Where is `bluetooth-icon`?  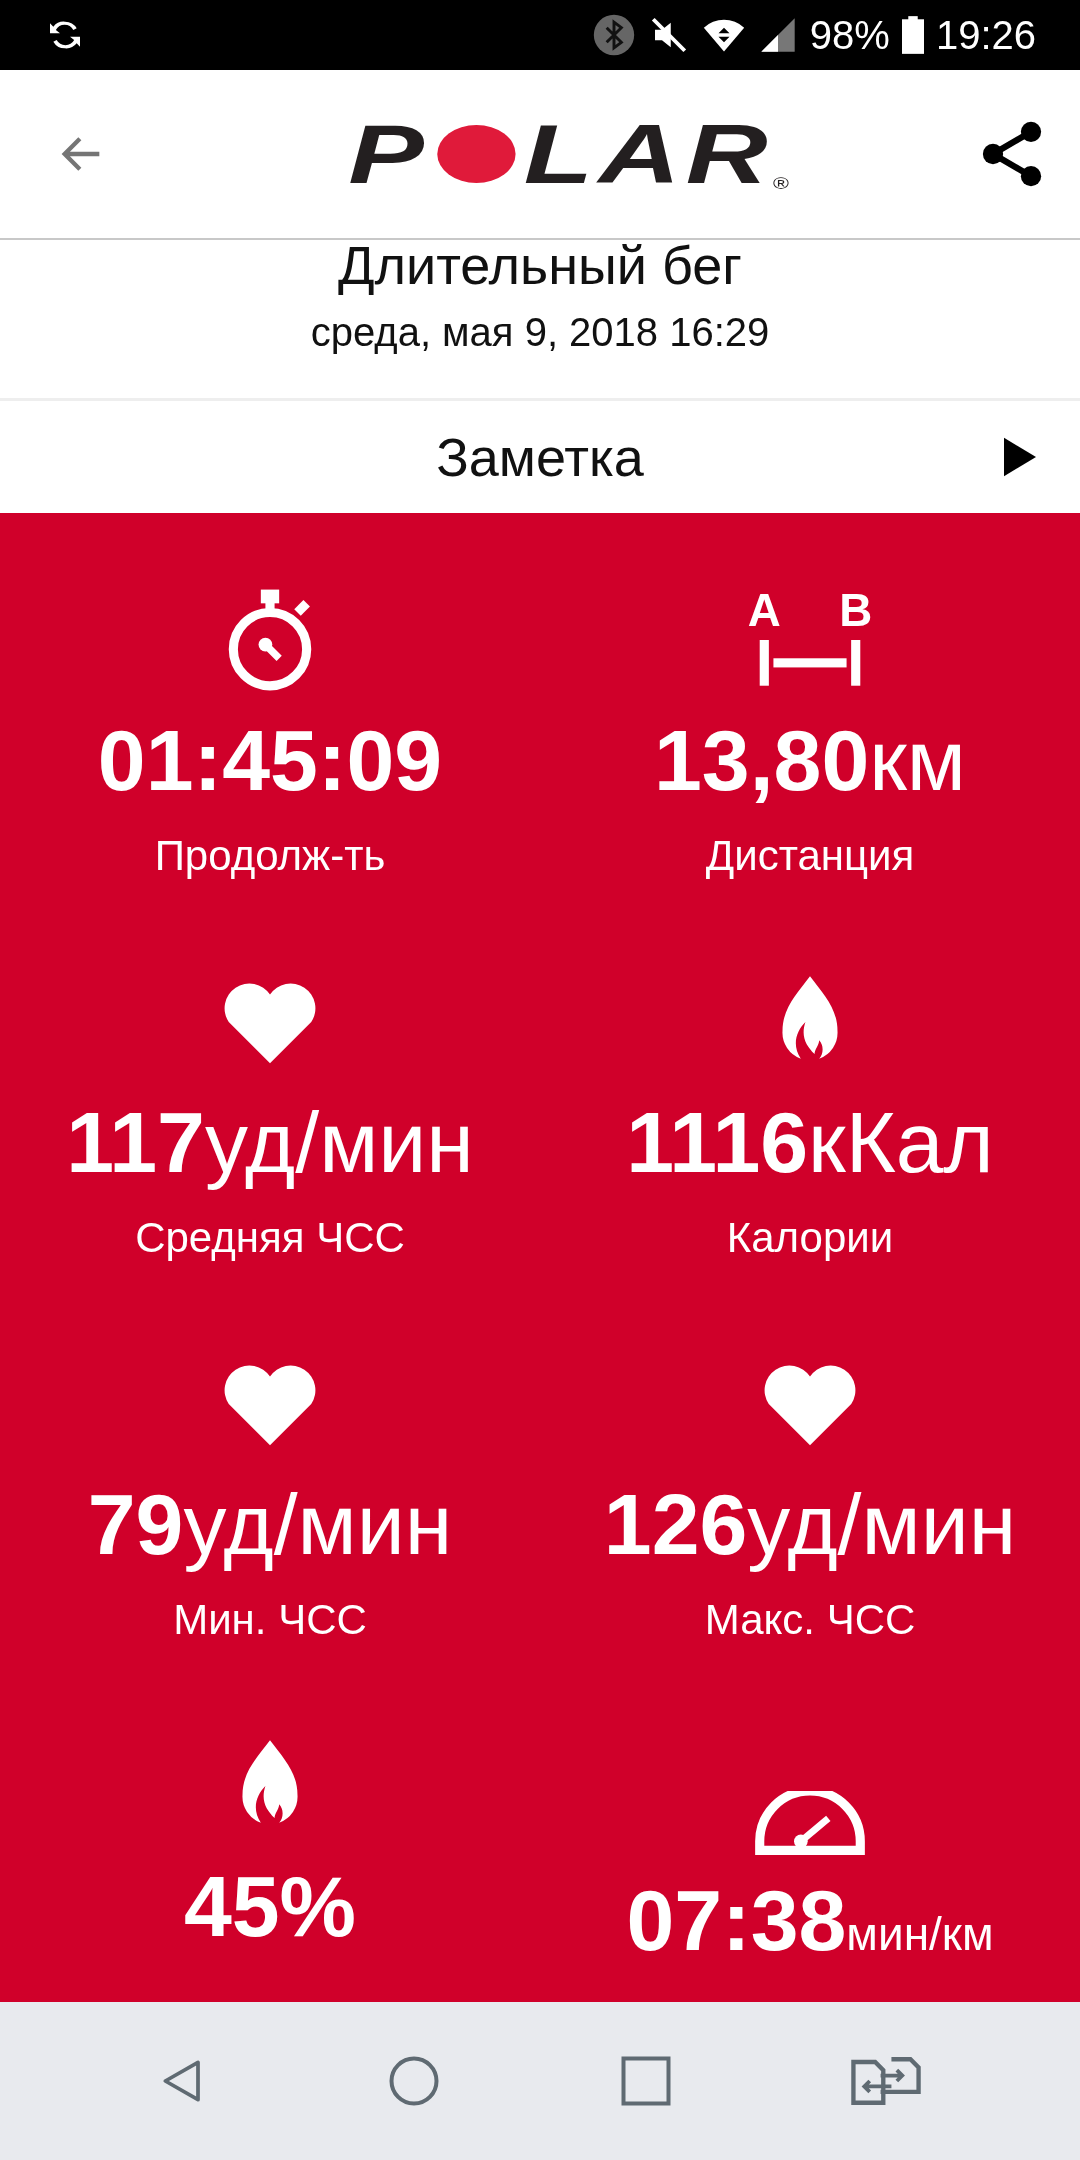
bluetooth-icon is located at coordinates (613, 35).